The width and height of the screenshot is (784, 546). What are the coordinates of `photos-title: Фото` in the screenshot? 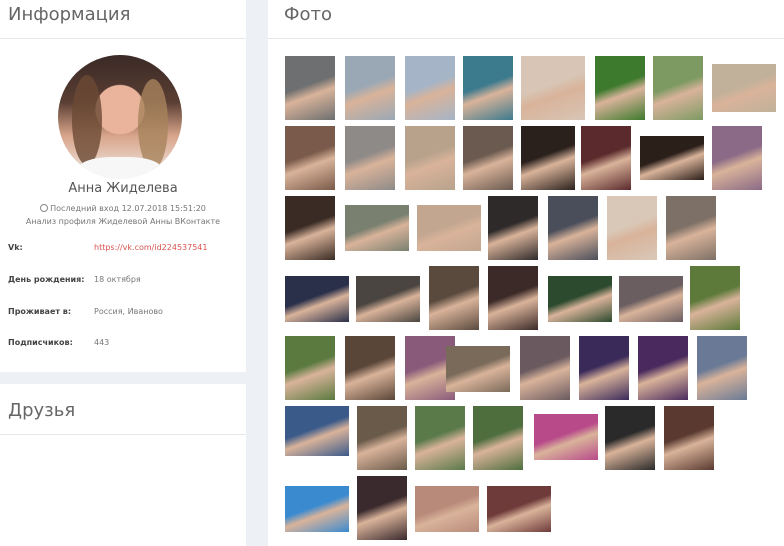 It's located at (308, 14).